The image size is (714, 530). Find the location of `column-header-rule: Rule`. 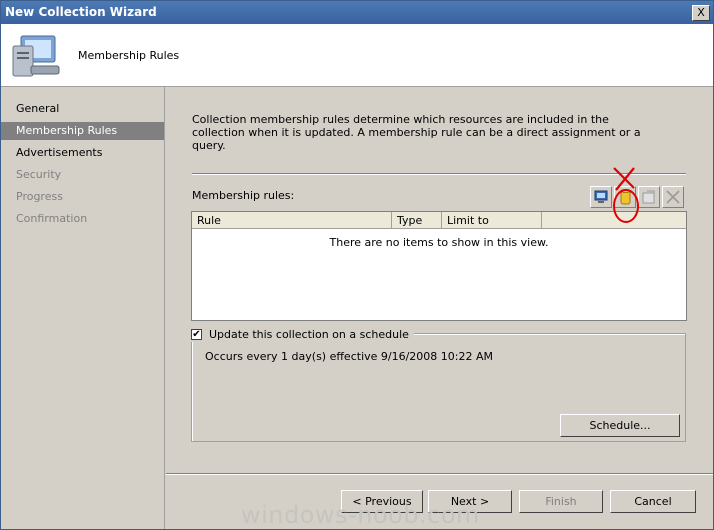

column-header-rule: Rule is located at coordinates (292, 220).